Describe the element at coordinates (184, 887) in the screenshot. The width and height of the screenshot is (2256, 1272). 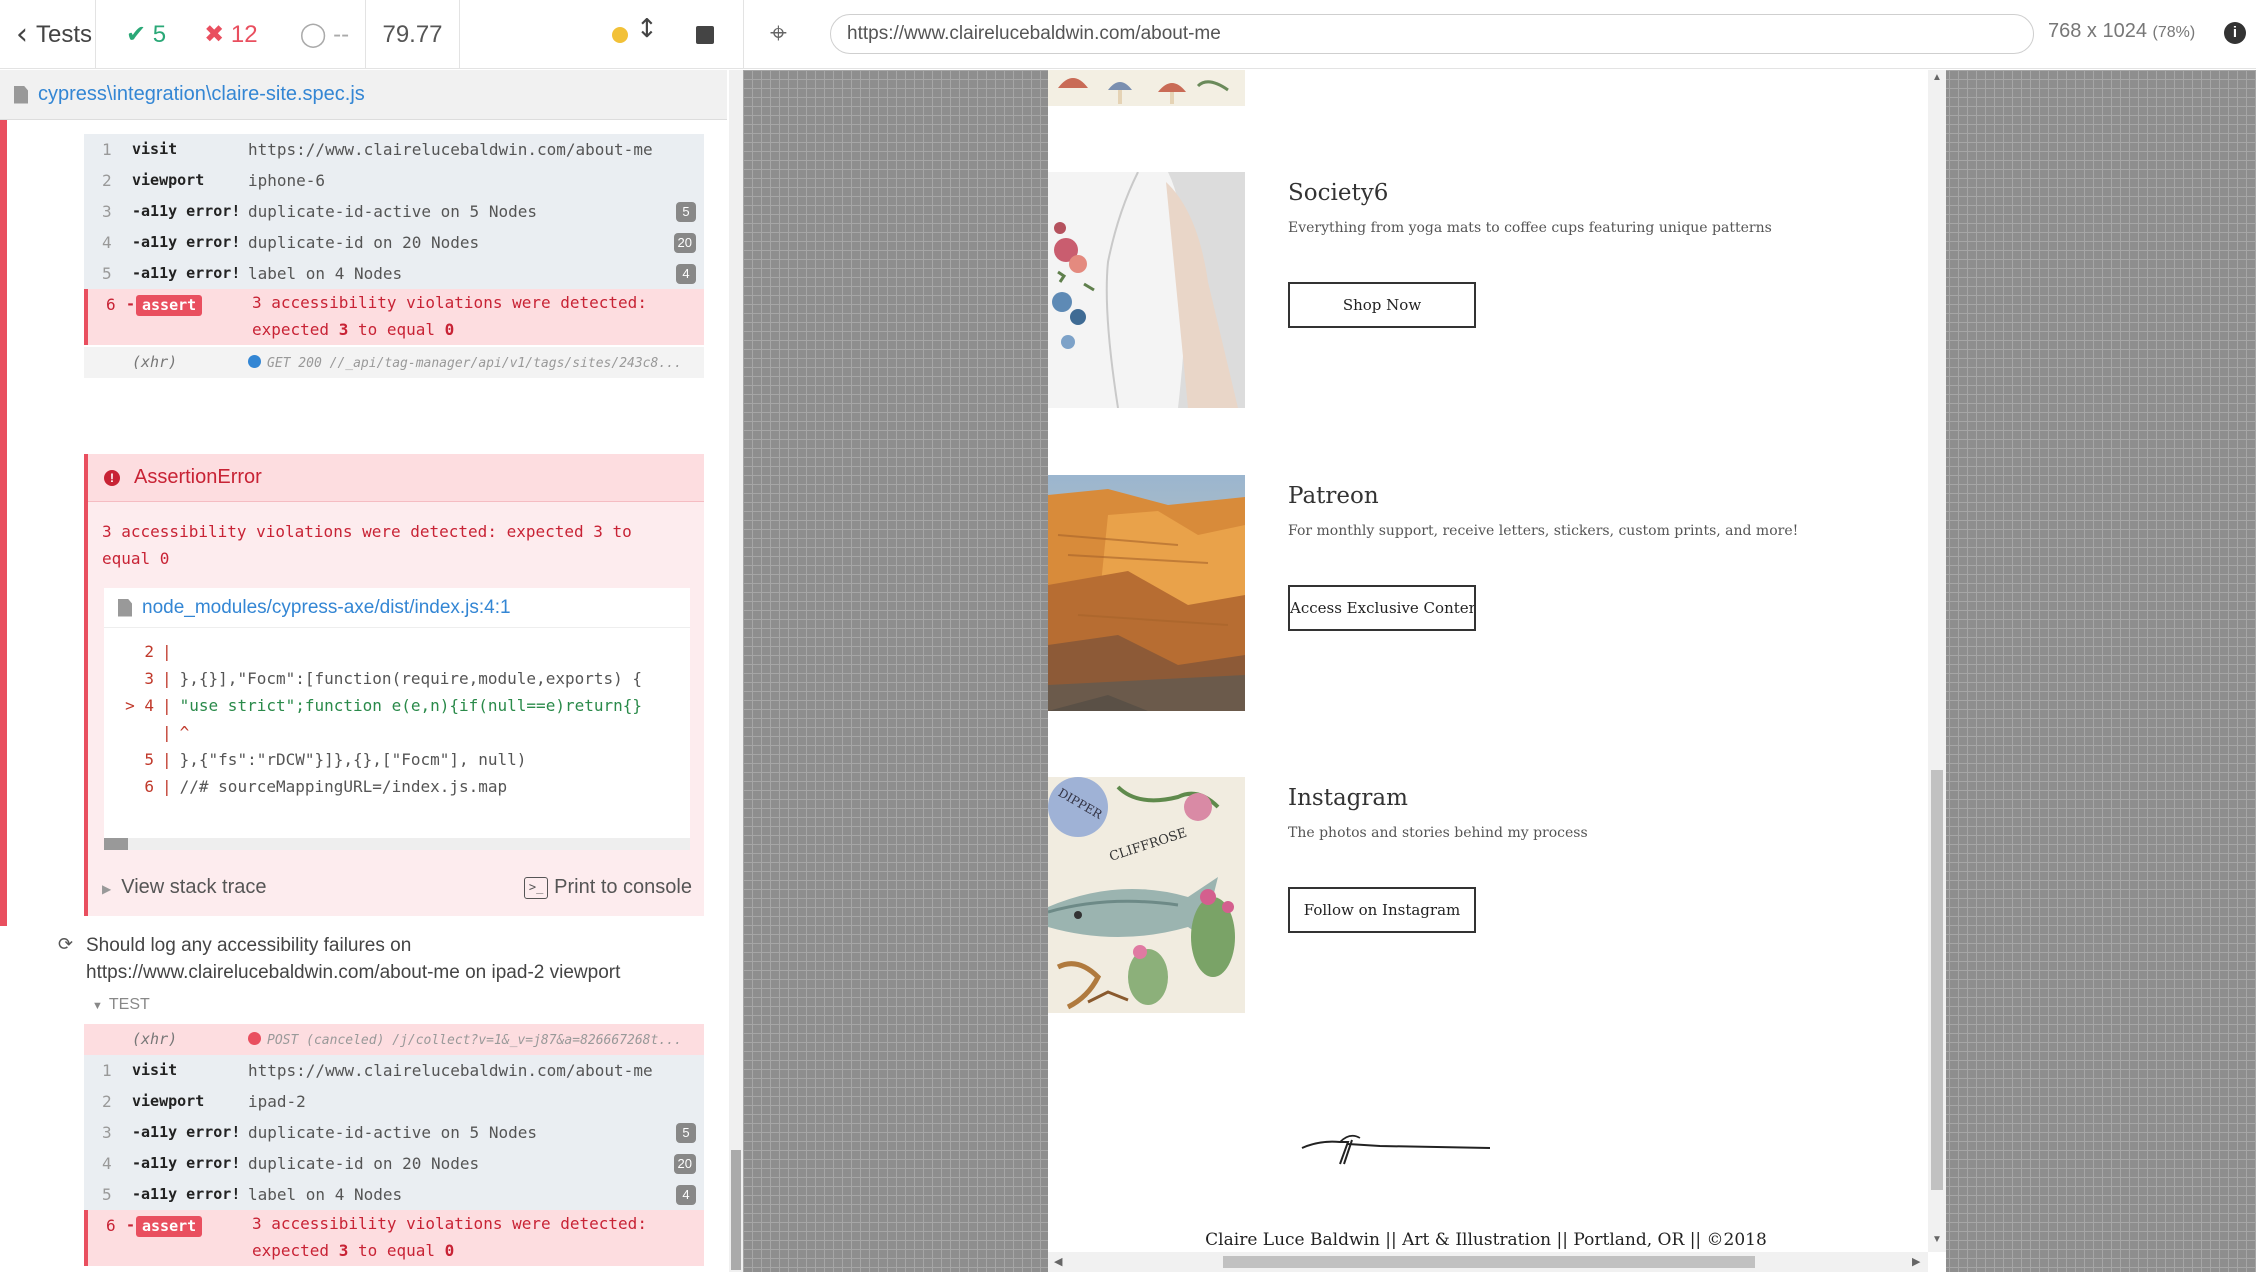
I see `view-stack-trace-button: ▶ View stack trace` at that location.